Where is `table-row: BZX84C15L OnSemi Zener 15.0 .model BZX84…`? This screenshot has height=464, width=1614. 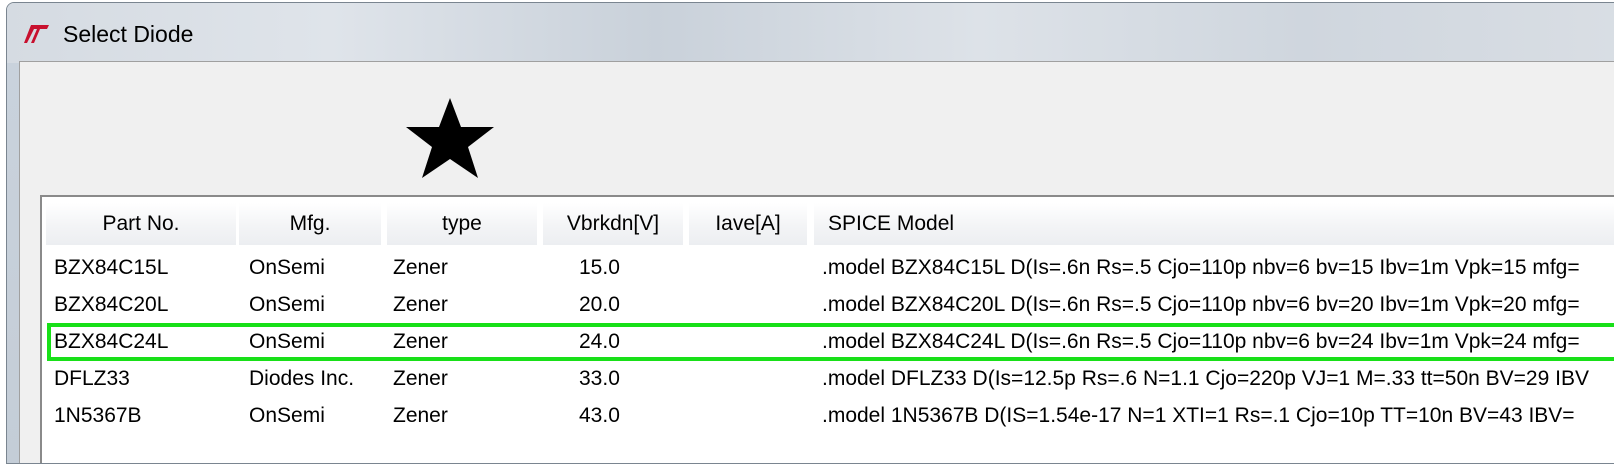 table-row: BZX84C15L OnSemi Zener 15.0 .model BZX84… is located at coordinates (830, 267).